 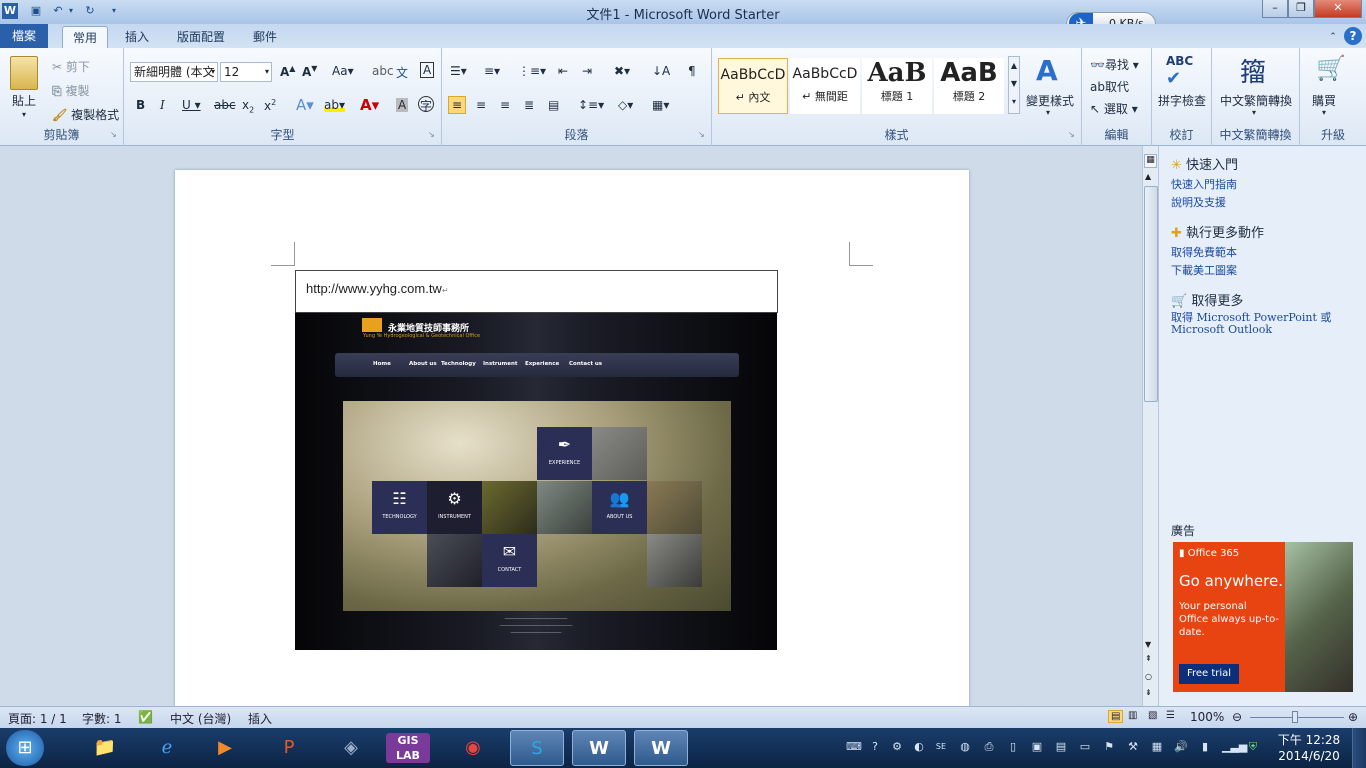 I want to click on printer-tray-icon: ⎙, so click(x=989, y=747).